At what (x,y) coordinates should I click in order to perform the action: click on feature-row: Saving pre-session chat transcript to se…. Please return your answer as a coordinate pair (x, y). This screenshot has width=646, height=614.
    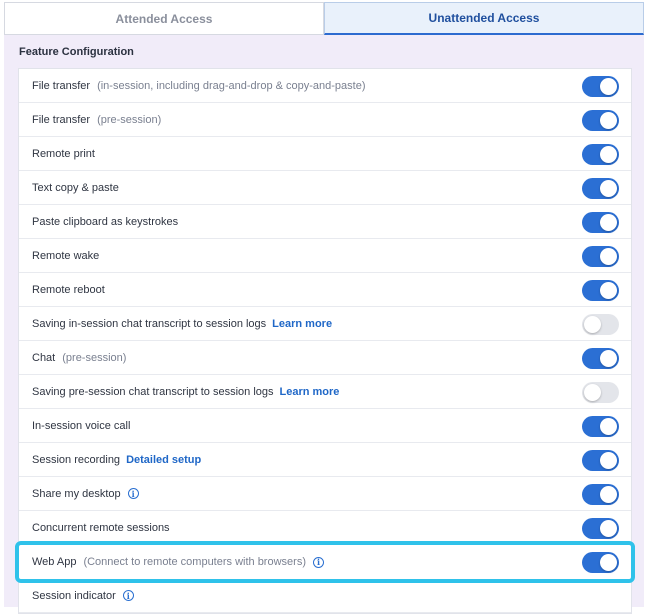
    Looking at the image, I should click on (325, 392).